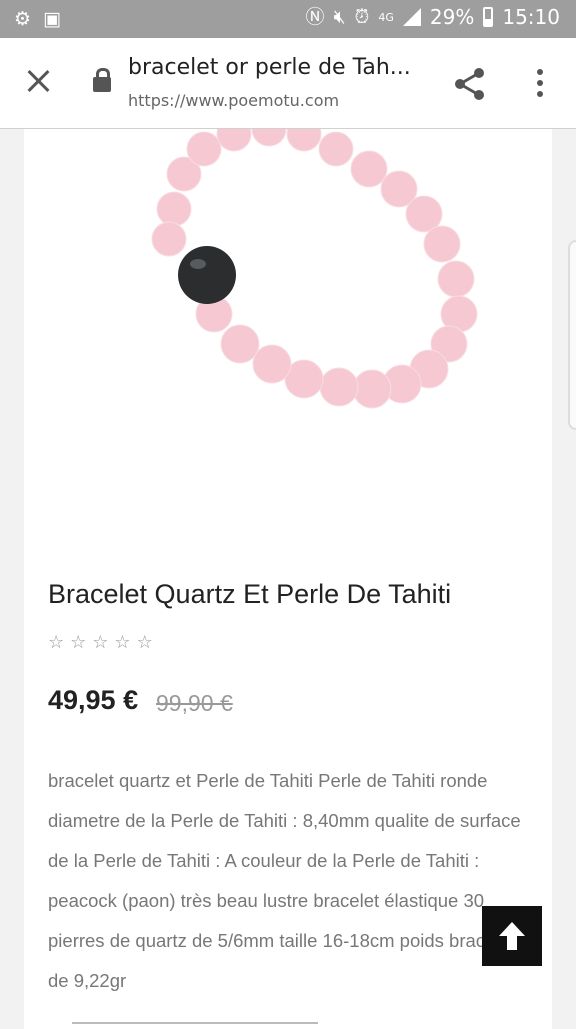  Describe the element at coordinates (339, 17) in the screenshot. I see `mute-icon: 🔇︎` at that location.